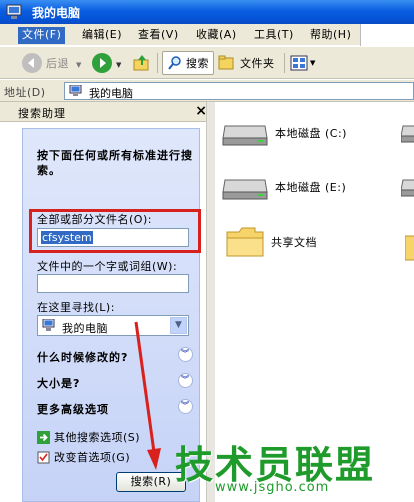 The width and height of the screenshot is (414, 502). I want to click on toolbar: 后退 ▼ ▼ 搜索 文件夹 ▼, so click(207, 63).